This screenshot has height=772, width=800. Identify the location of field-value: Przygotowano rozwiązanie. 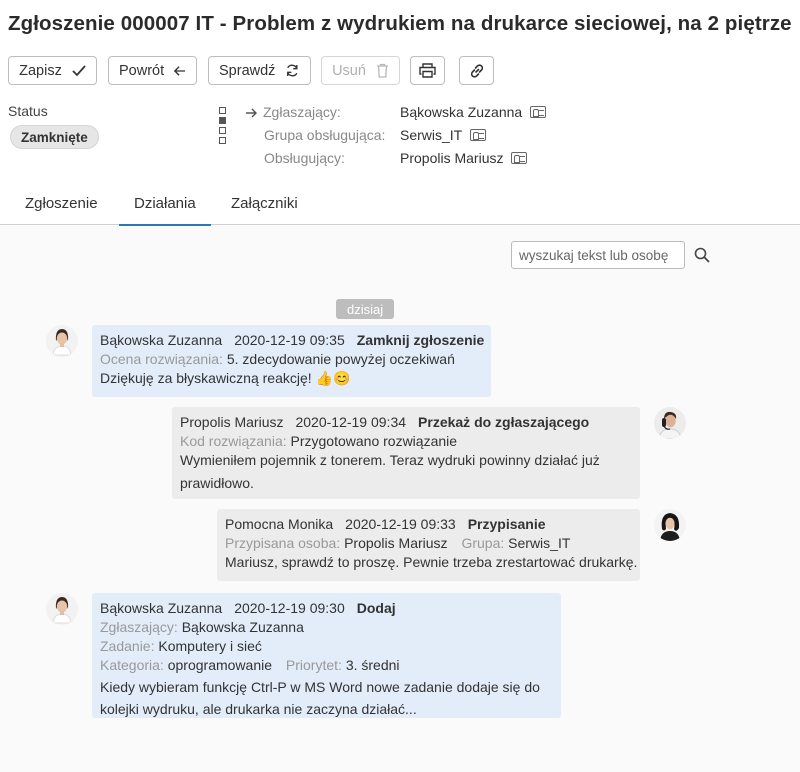
(374, 441).